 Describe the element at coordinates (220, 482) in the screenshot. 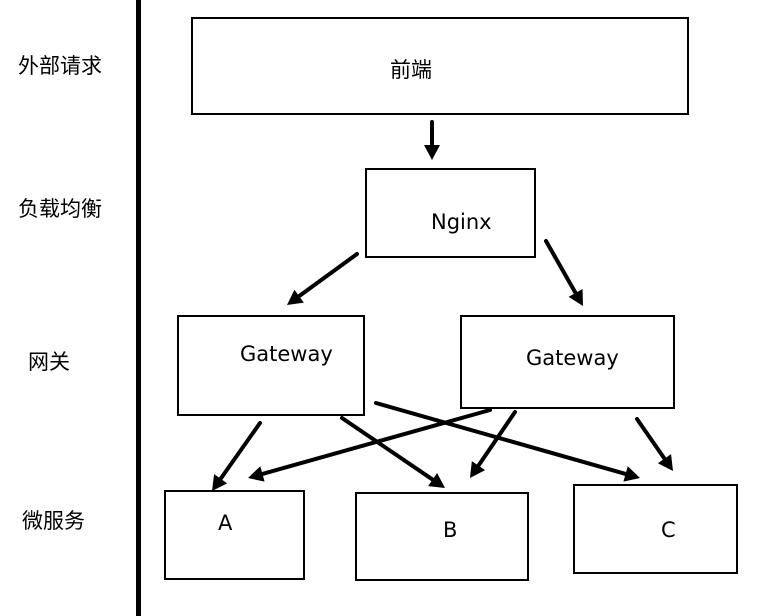

I see `arrowhead-gateway-1-to-service-a` at that location.